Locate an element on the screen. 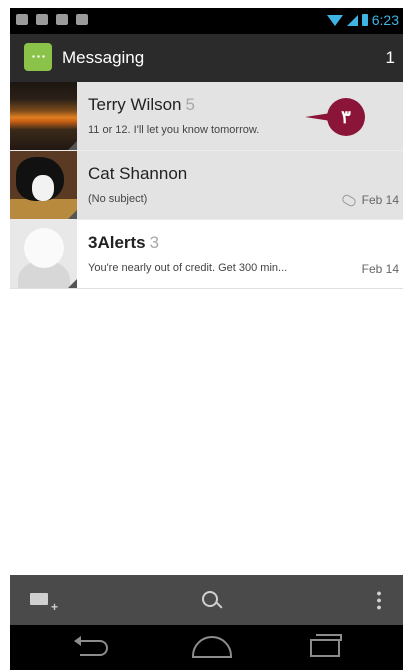 The height and width of the screenshot is (670, 403). clock: 6:23 is located at coordinates (385, 20).